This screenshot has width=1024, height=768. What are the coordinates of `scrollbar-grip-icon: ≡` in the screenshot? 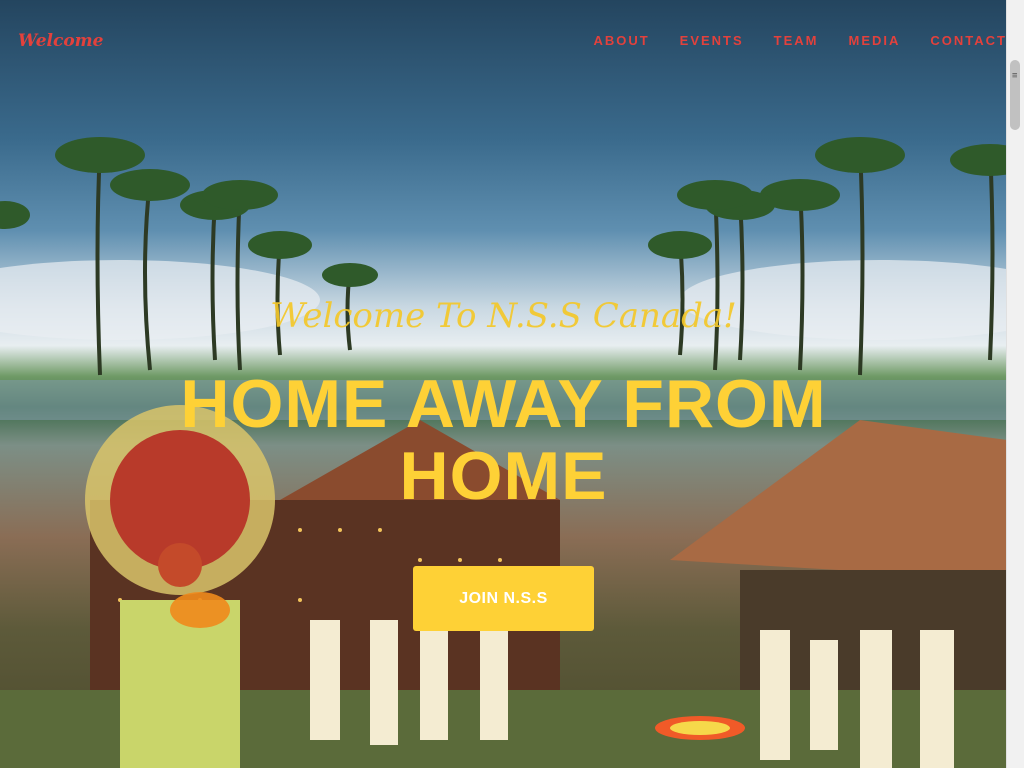 It's located at (1015, 76).